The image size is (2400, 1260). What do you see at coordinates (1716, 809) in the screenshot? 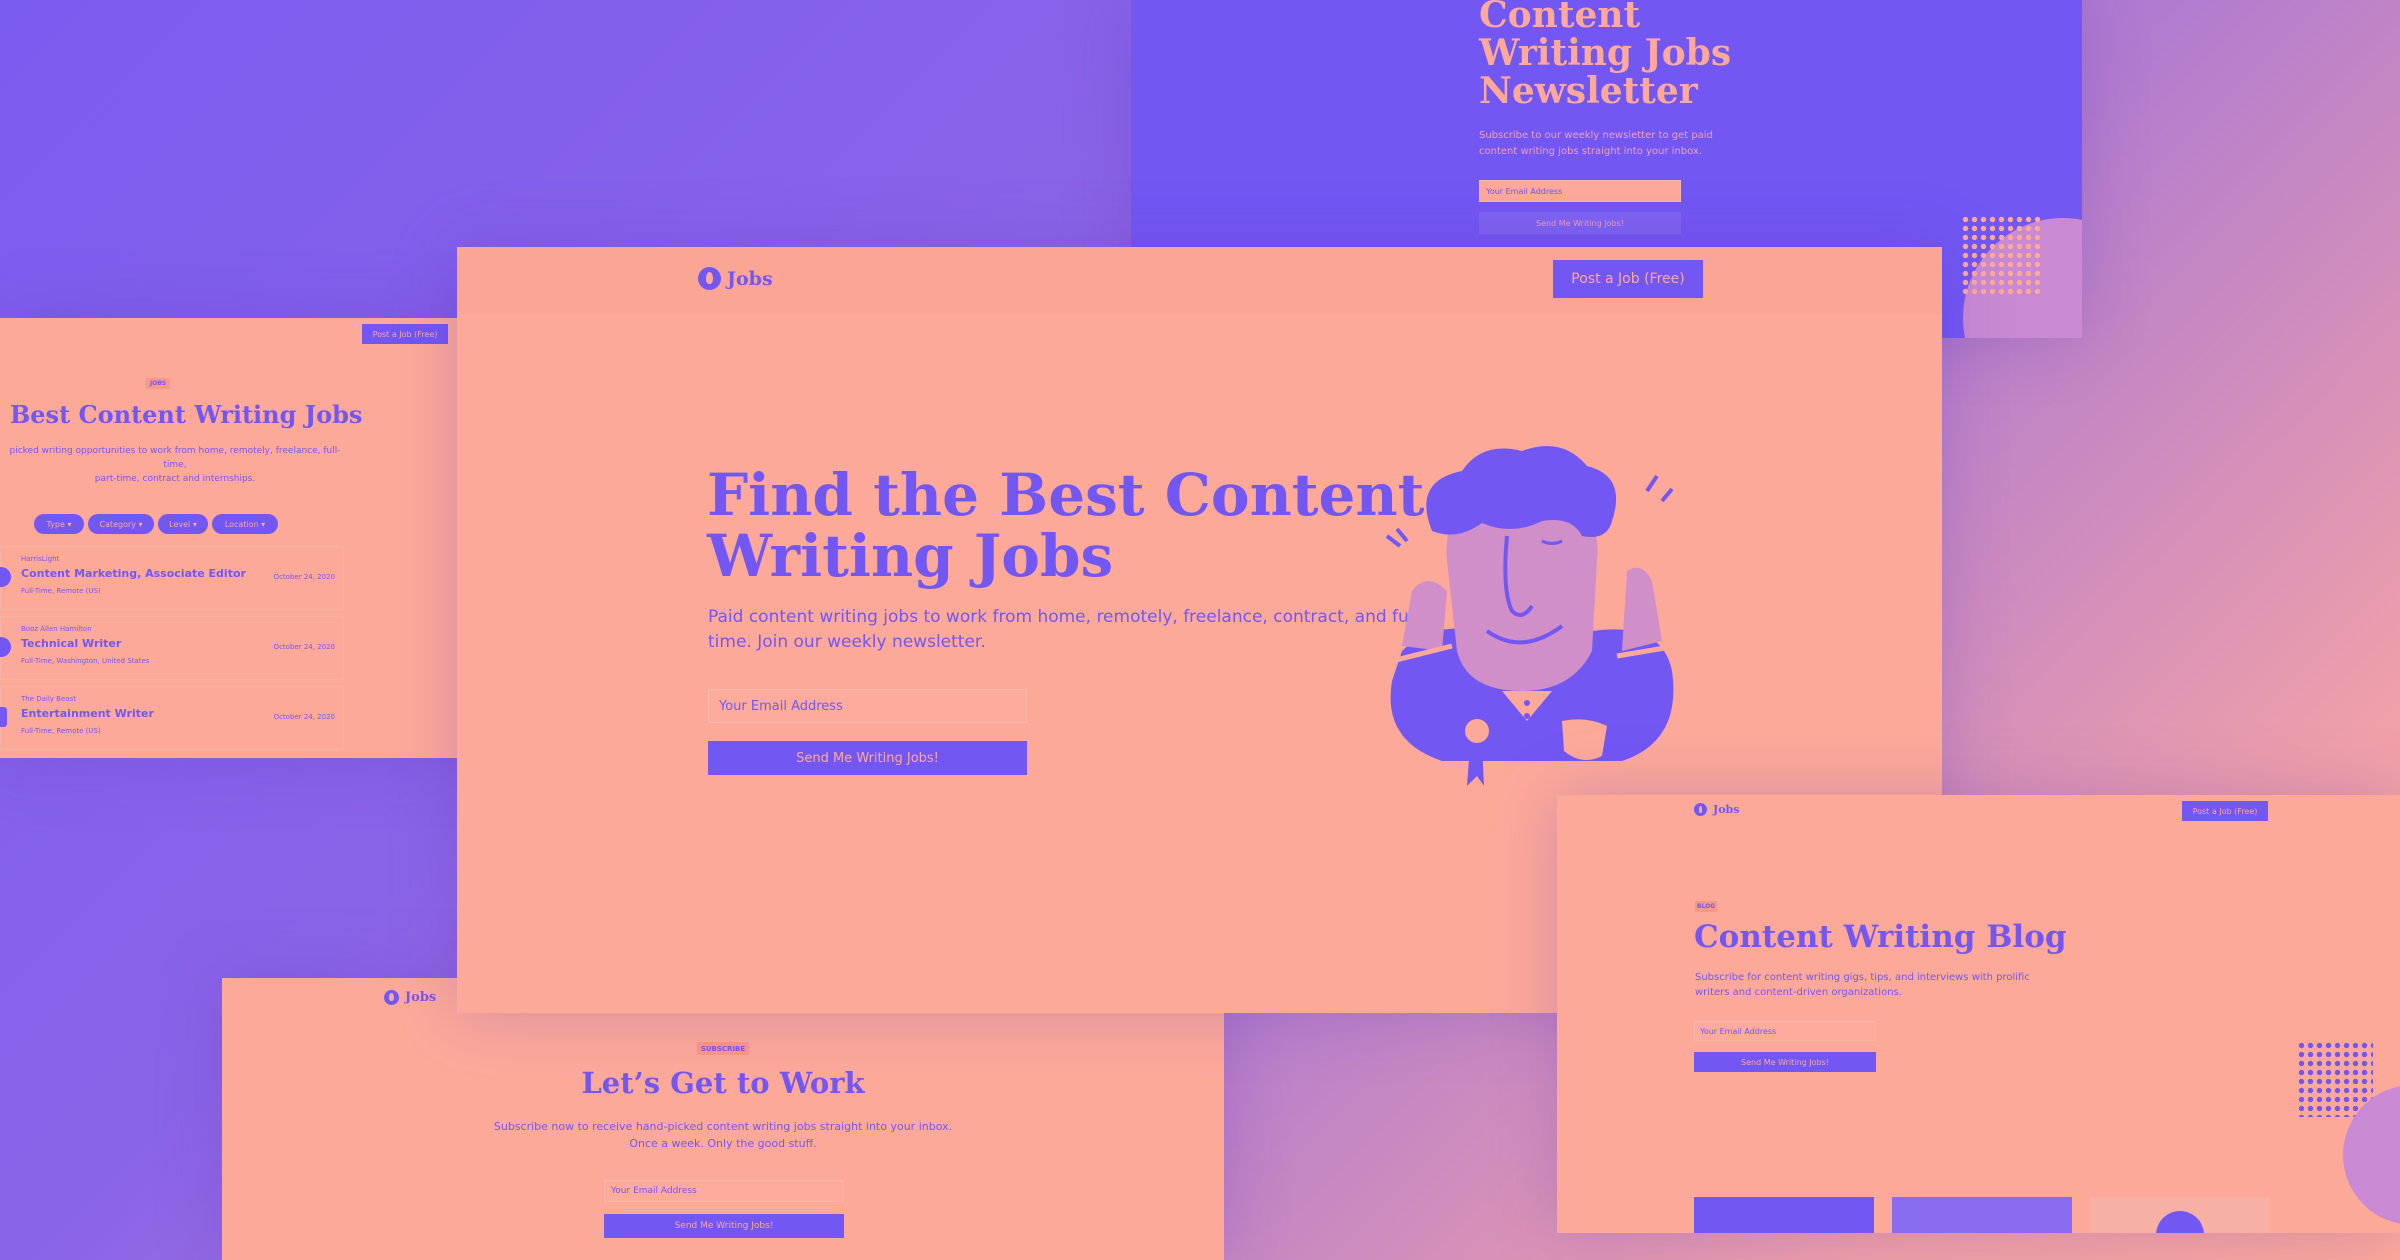
I see `blog-logo: Jobs` at bounding box center [1716, 809].